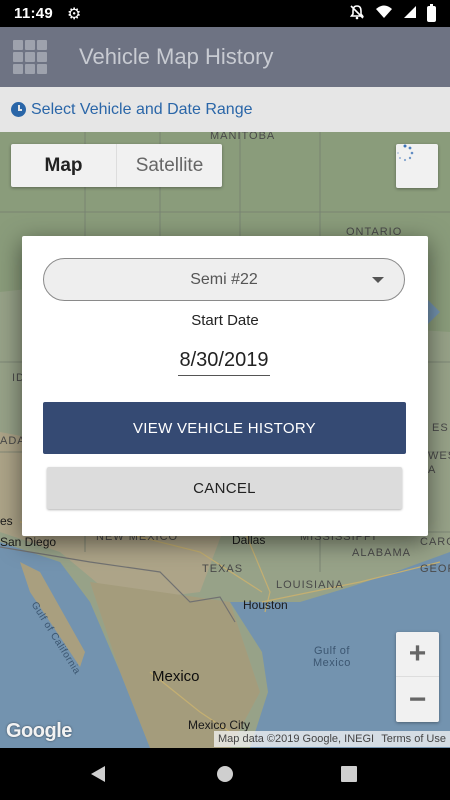 The height and width of the screenshot is (800, 450). Describe the element at coordinates (176, 56) in the screenshot. I see `page-title: Vehicle Map History` at that location.